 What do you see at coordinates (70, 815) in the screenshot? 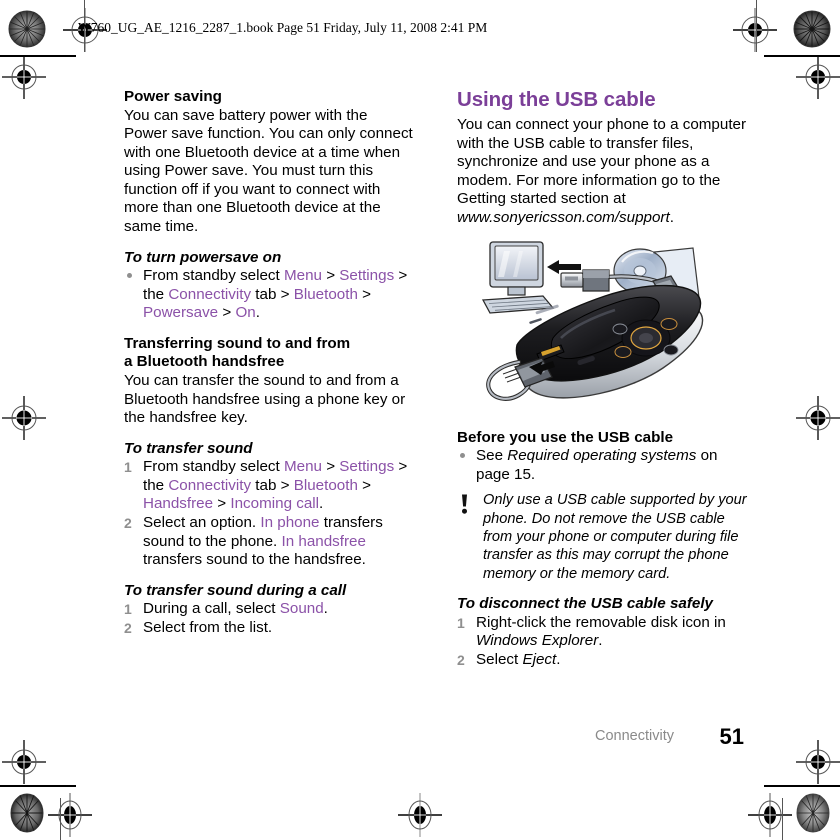
I see `crosshair-mark-bottom-left` at bounding box center [70, 815].